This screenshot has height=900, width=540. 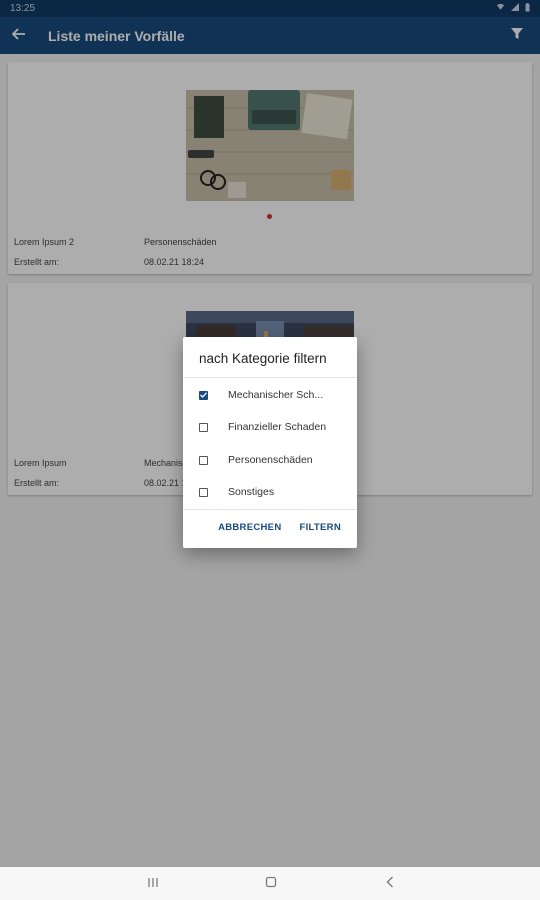 I want to click on system-nav-bar, so click(x=270, y=883).